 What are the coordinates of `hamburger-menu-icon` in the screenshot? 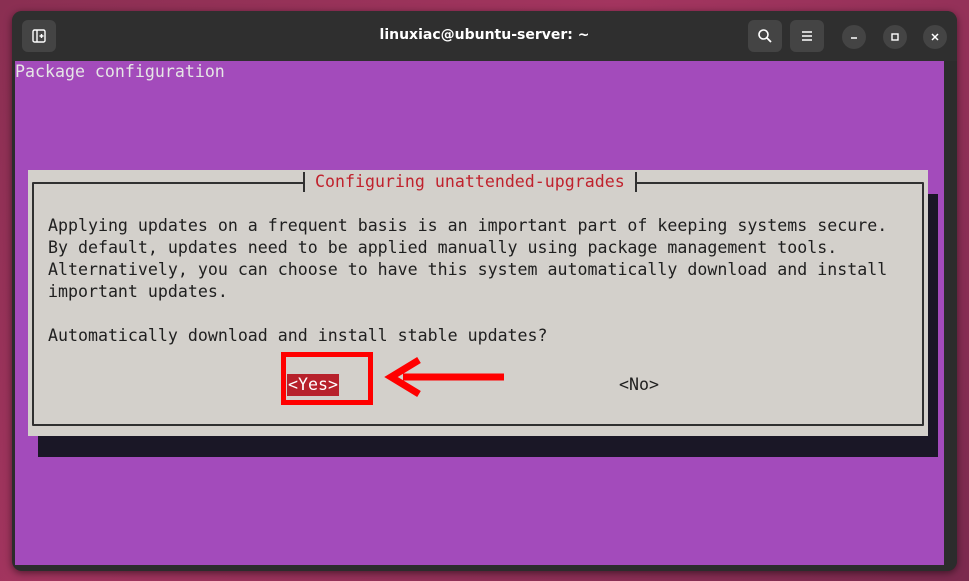 It's located at (807, 36).